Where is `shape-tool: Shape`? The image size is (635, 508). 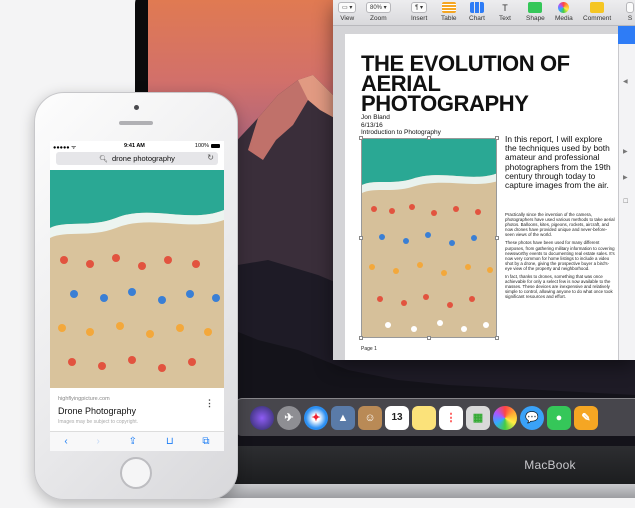
shape-tool: Shape is located at coordinates (535, 12).